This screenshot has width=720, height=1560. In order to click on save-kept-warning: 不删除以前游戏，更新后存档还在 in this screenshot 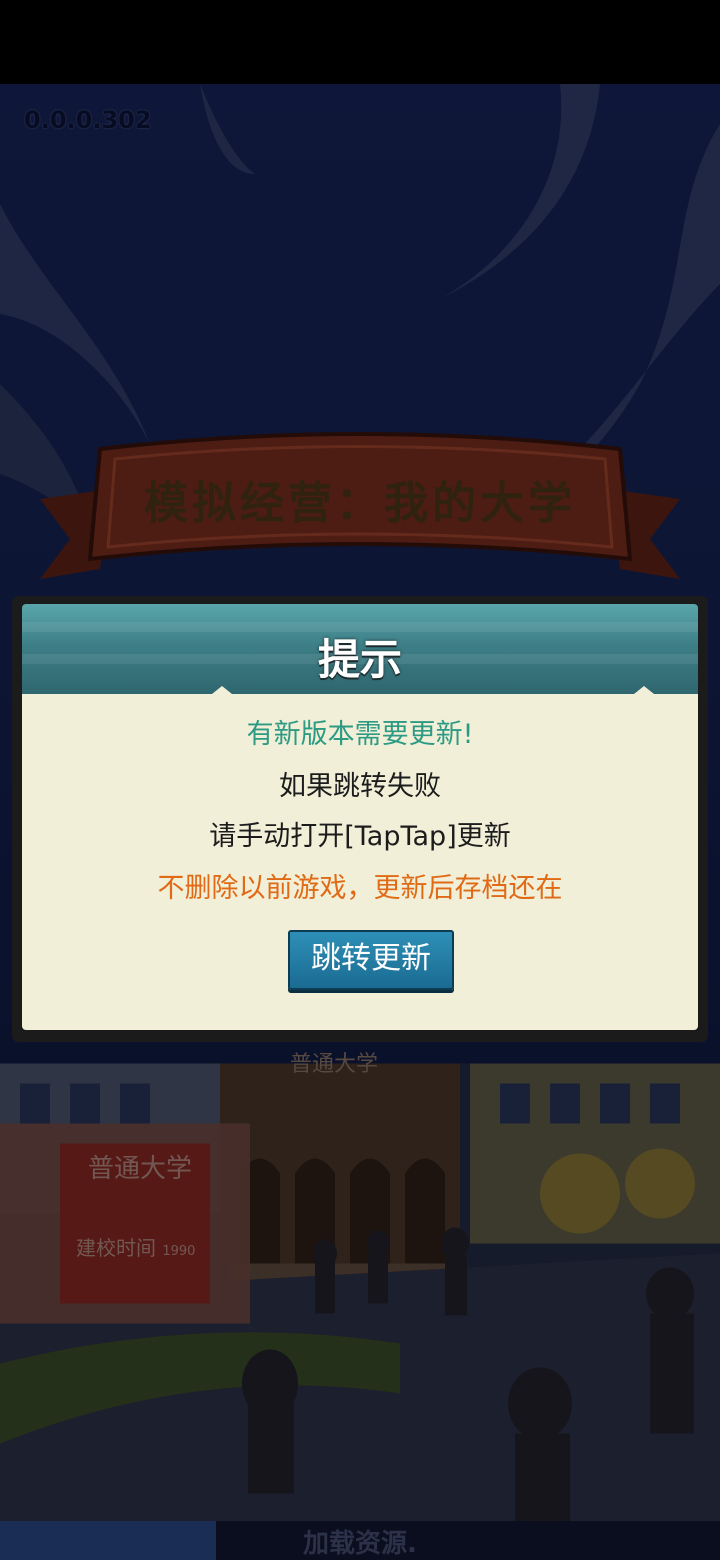, I will do `click(360, 888)`.